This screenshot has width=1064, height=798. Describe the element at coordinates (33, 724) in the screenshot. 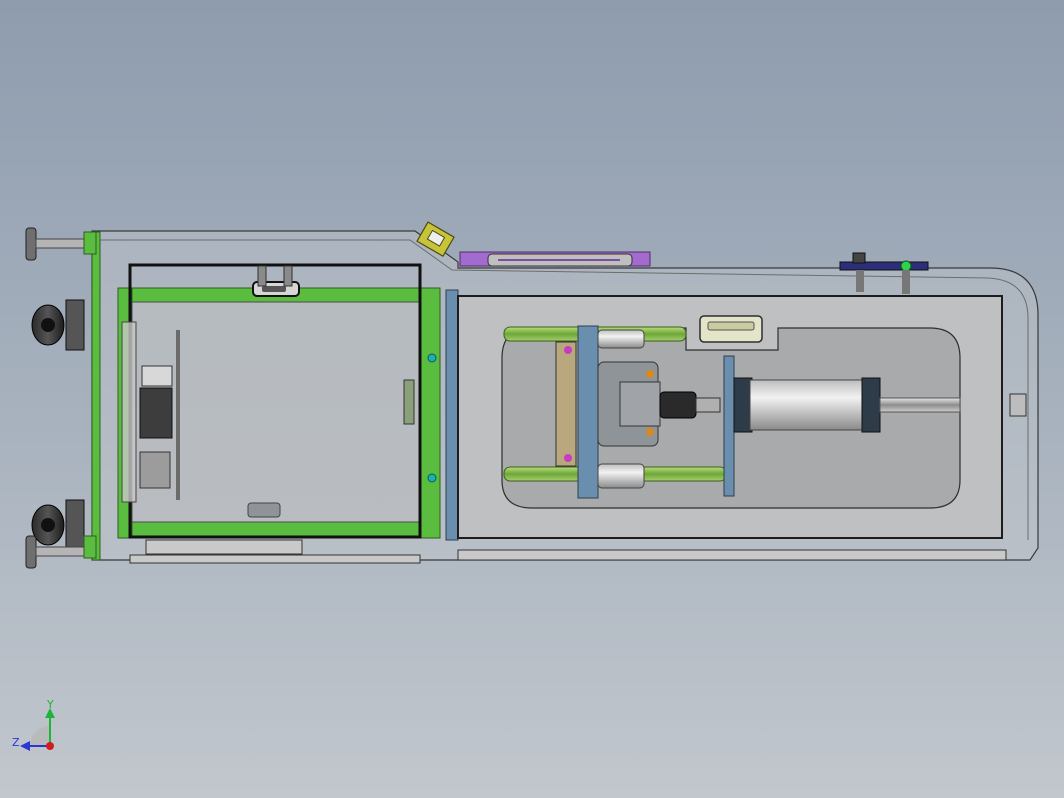

I see `view-triad: Y Z` at that location.